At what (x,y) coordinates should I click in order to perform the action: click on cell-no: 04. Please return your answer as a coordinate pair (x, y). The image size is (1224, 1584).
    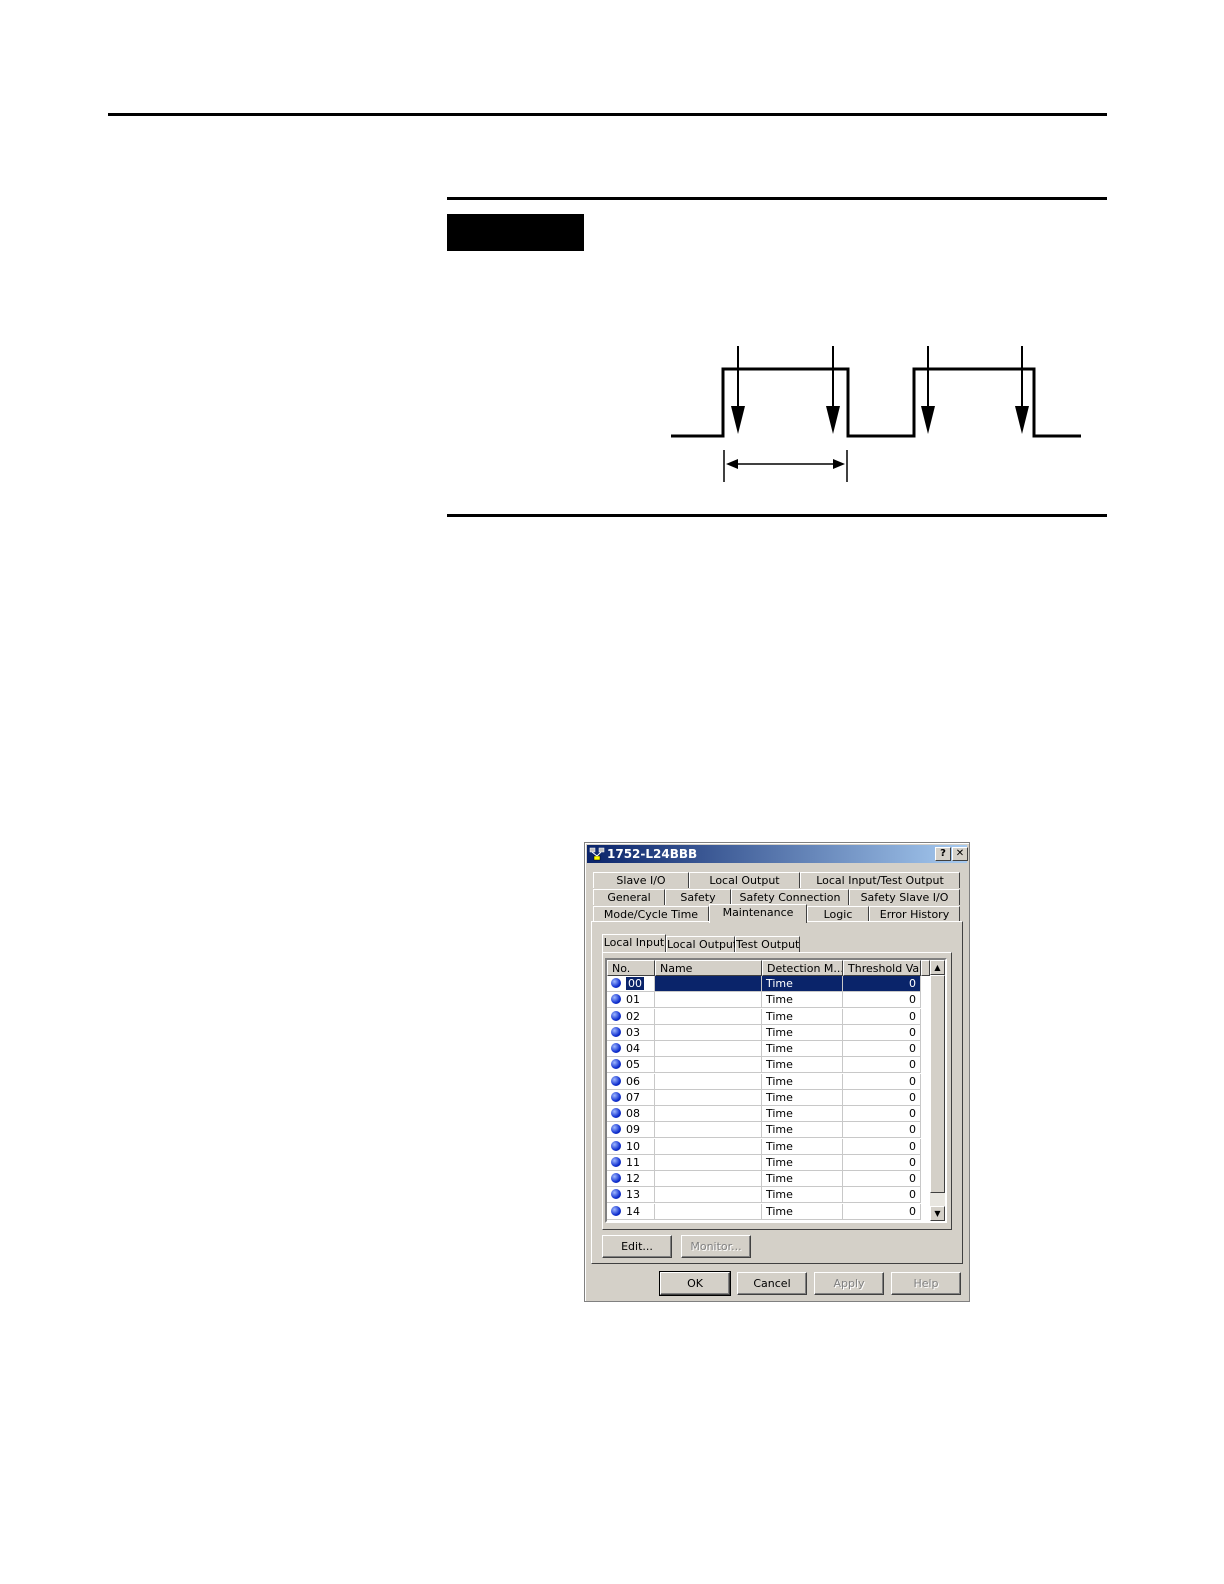
    Looking at the image, I should click on (631, 1048).